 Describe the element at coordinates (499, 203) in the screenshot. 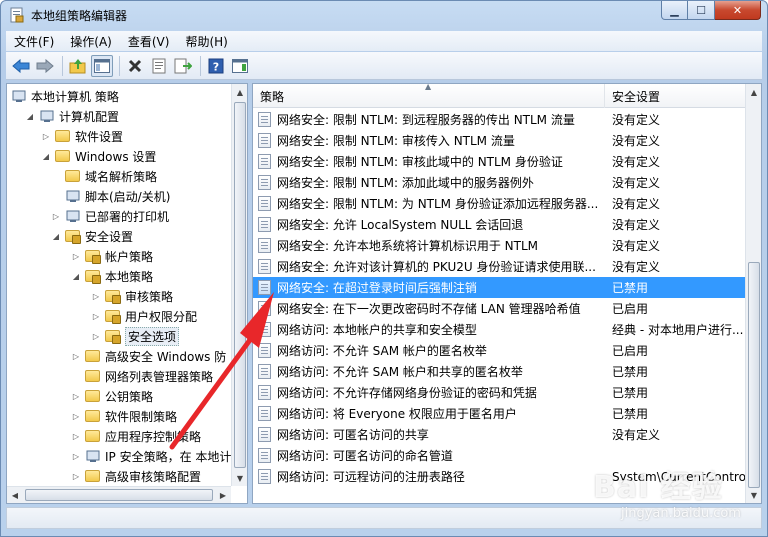

I see `policy-row: 网络安全: 限制 NTLM: 为 NTLM 身份验证添加远程服务器... 没有定义` at that location.